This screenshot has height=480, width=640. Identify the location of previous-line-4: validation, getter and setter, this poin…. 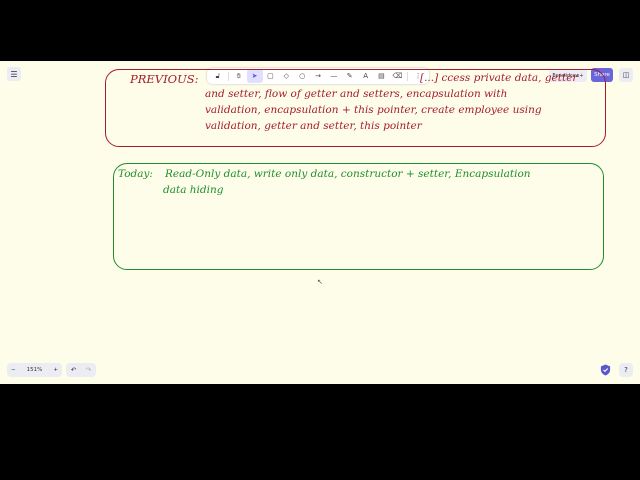
(313, 126).